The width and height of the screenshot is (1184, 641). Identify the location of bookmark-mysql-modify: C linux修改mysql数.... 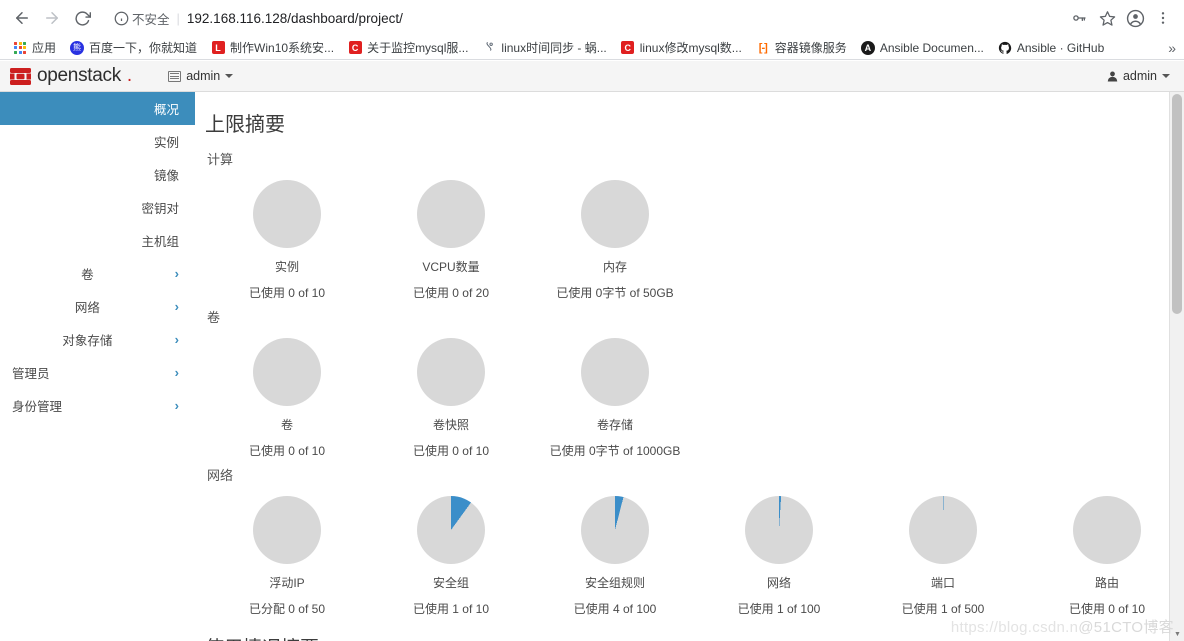
(681, 47).